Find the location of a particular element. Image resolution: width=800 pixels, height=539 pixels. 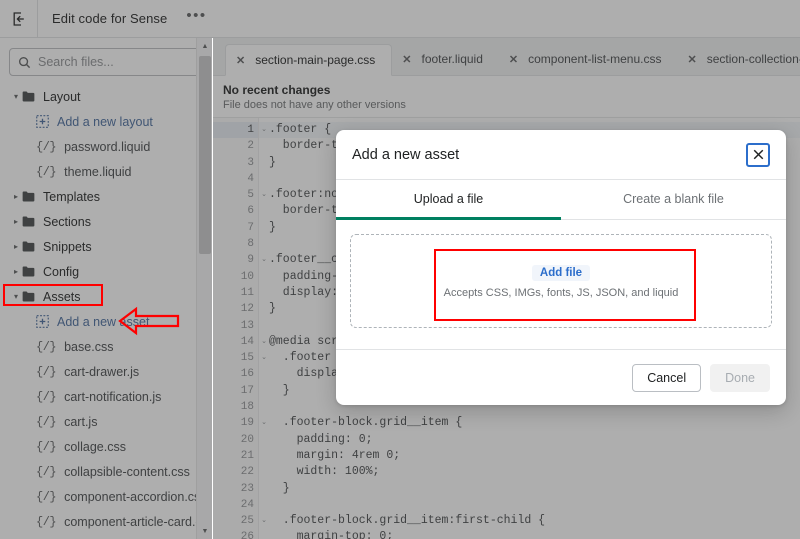

tree-file-collapsible-content-css: {/} collapsible-content.css is located at coordinates (105, 471).